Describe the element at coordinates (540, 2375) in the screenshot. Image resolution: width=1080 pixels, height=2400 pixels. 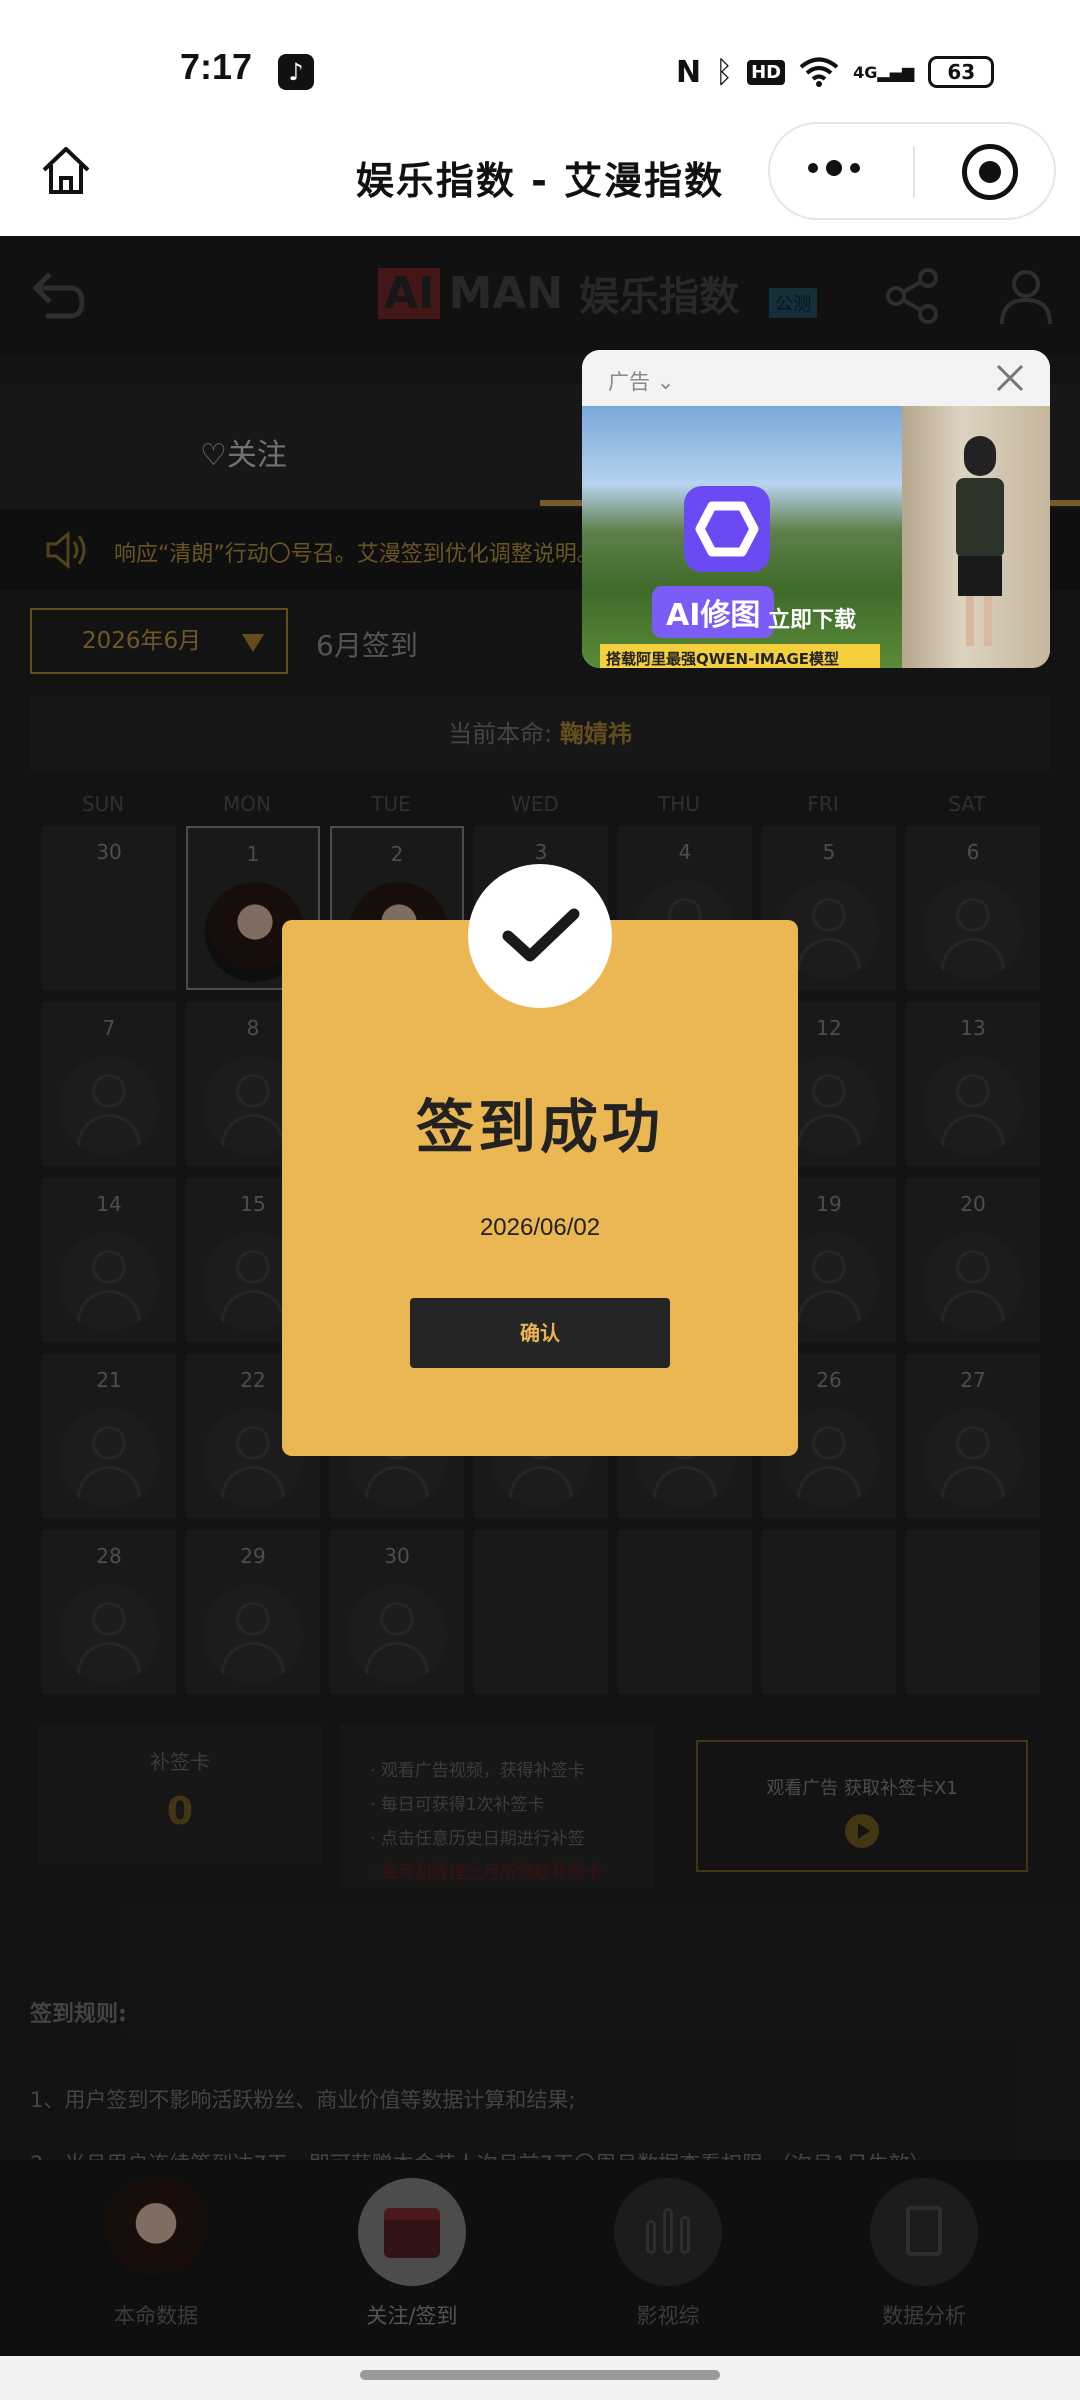
I see `home-indicator` at that location.